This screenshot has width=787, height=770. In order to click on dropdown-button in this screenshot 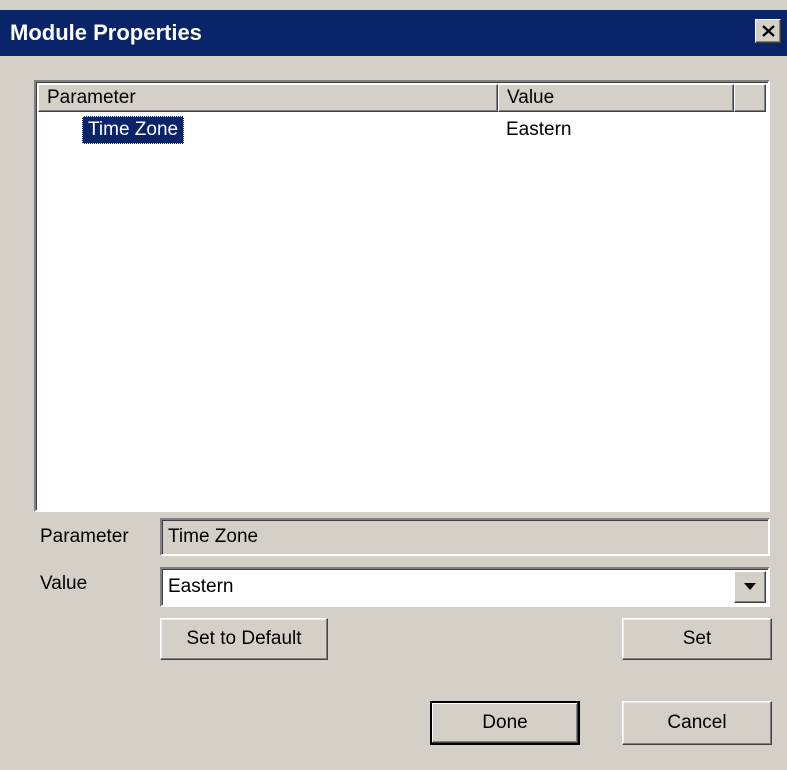, I will do `click(750, 587)`.